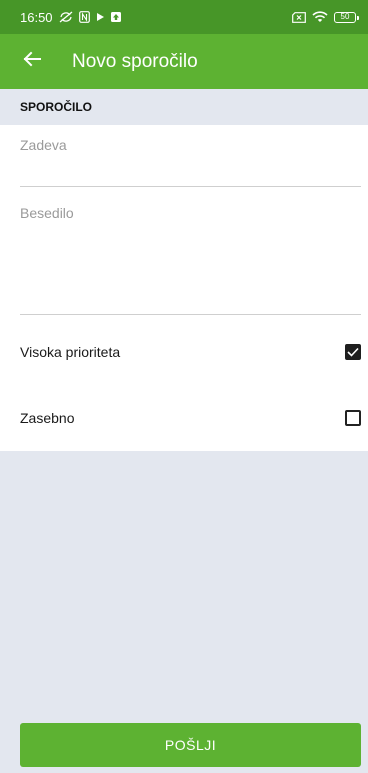  I want to click on subject-input, so click(190, 145).